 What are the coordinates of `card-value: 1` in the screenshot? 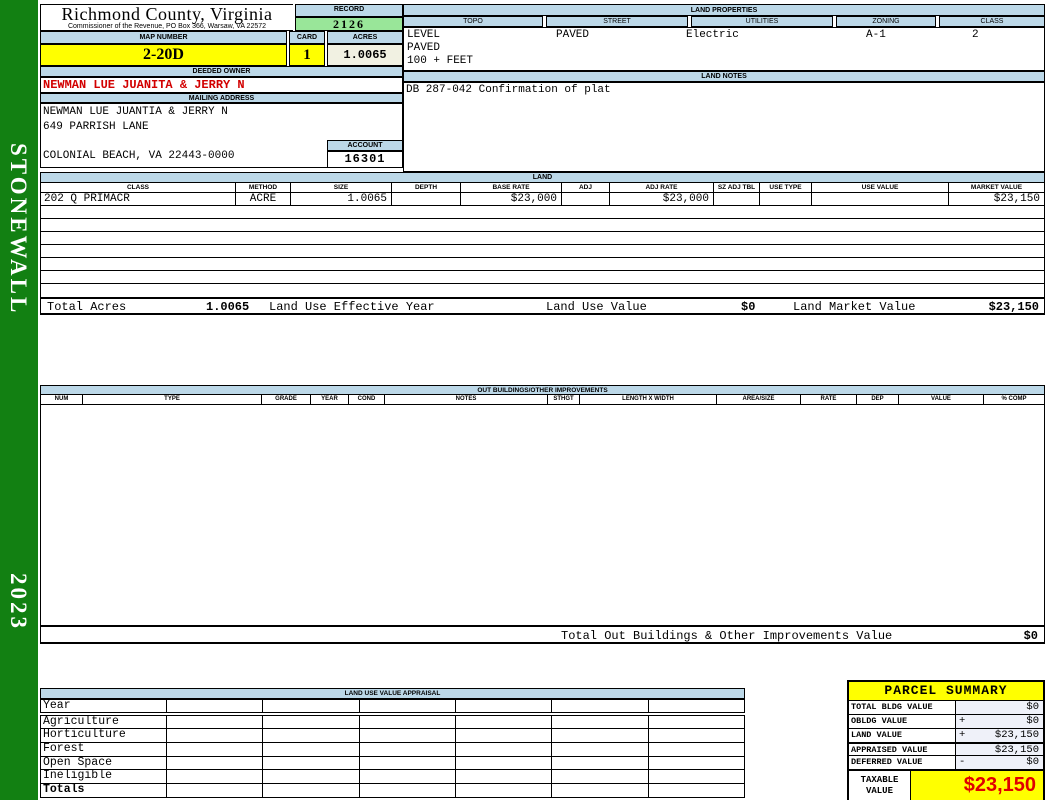 It's located at (307, 55).